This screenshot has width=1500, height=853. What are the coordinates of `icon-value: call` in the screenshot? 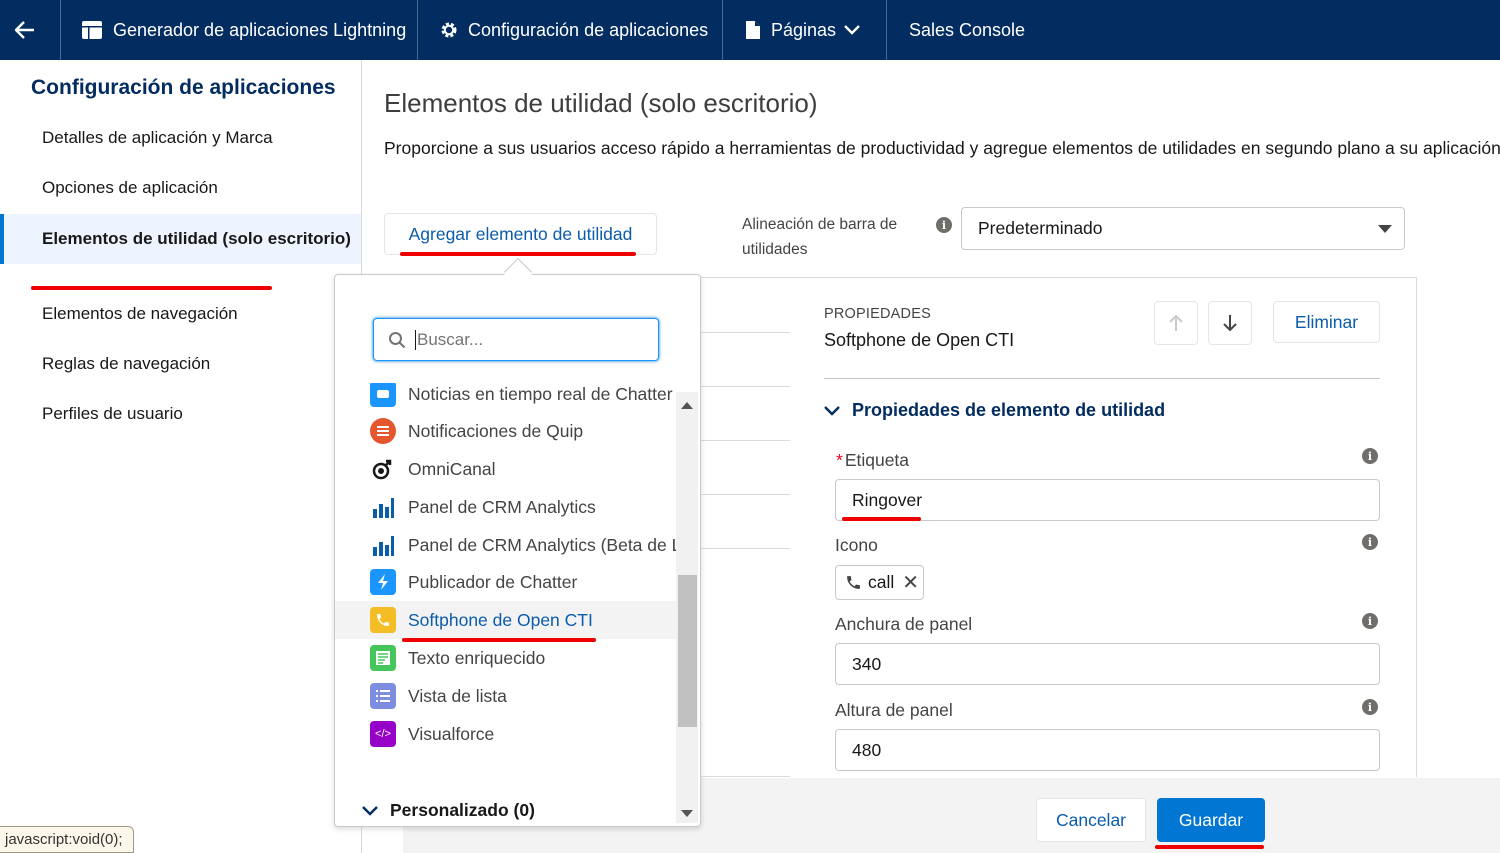 It's located at (881, 582).